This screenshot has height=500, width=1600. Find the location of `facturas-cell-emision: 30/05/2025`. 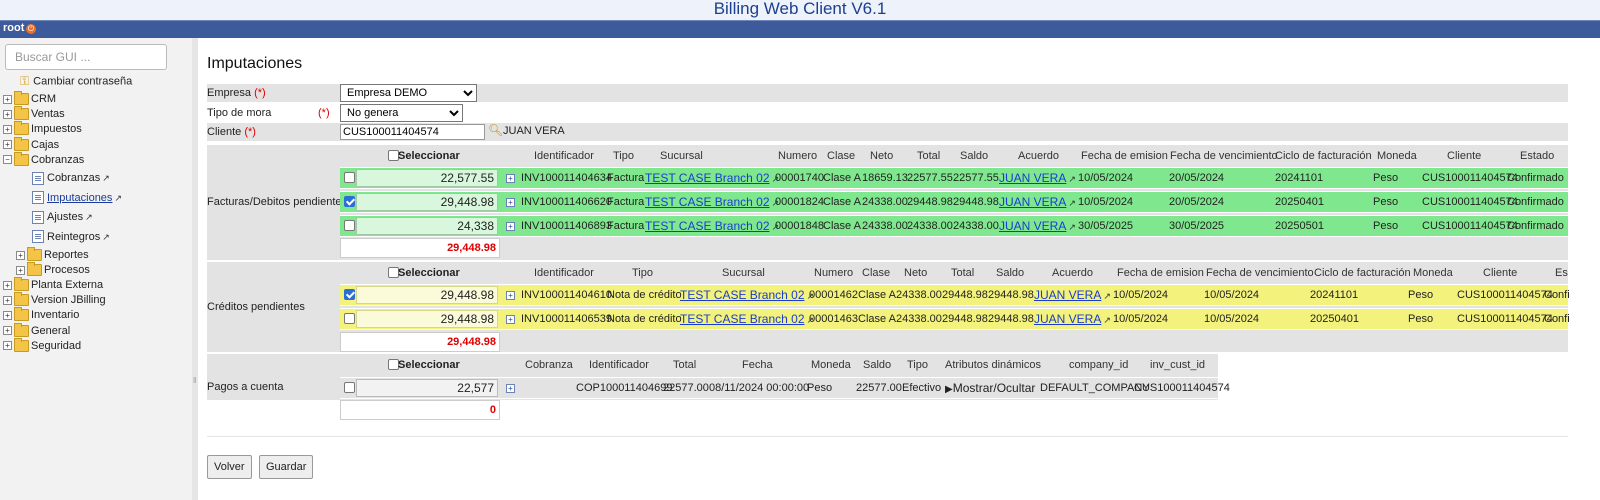

facturas-cell-emision: 30/05/2025 is located at coordinates (1105, 226).